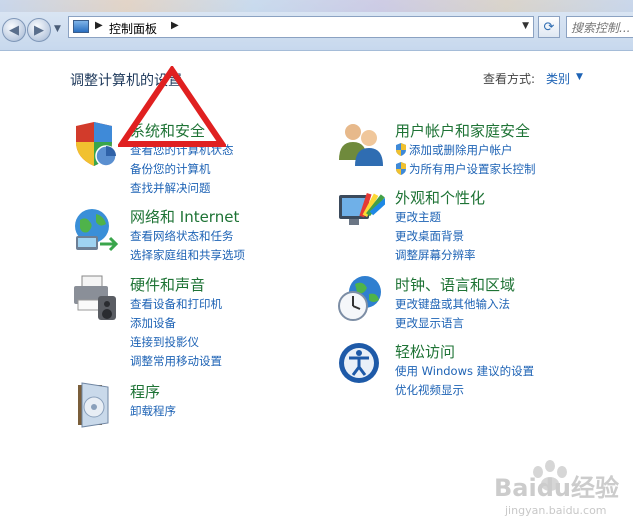  I want to click on link-change-theme: 更改主题, so click(435, 217).